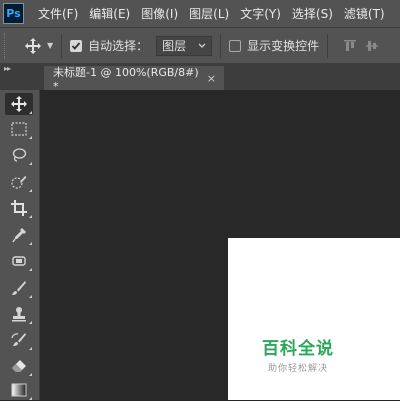  What do you see at coordinates (7, 68) in the screenshot?
I see `collapse-panel-icon: ▸▸` at bounding box center [7, 68].